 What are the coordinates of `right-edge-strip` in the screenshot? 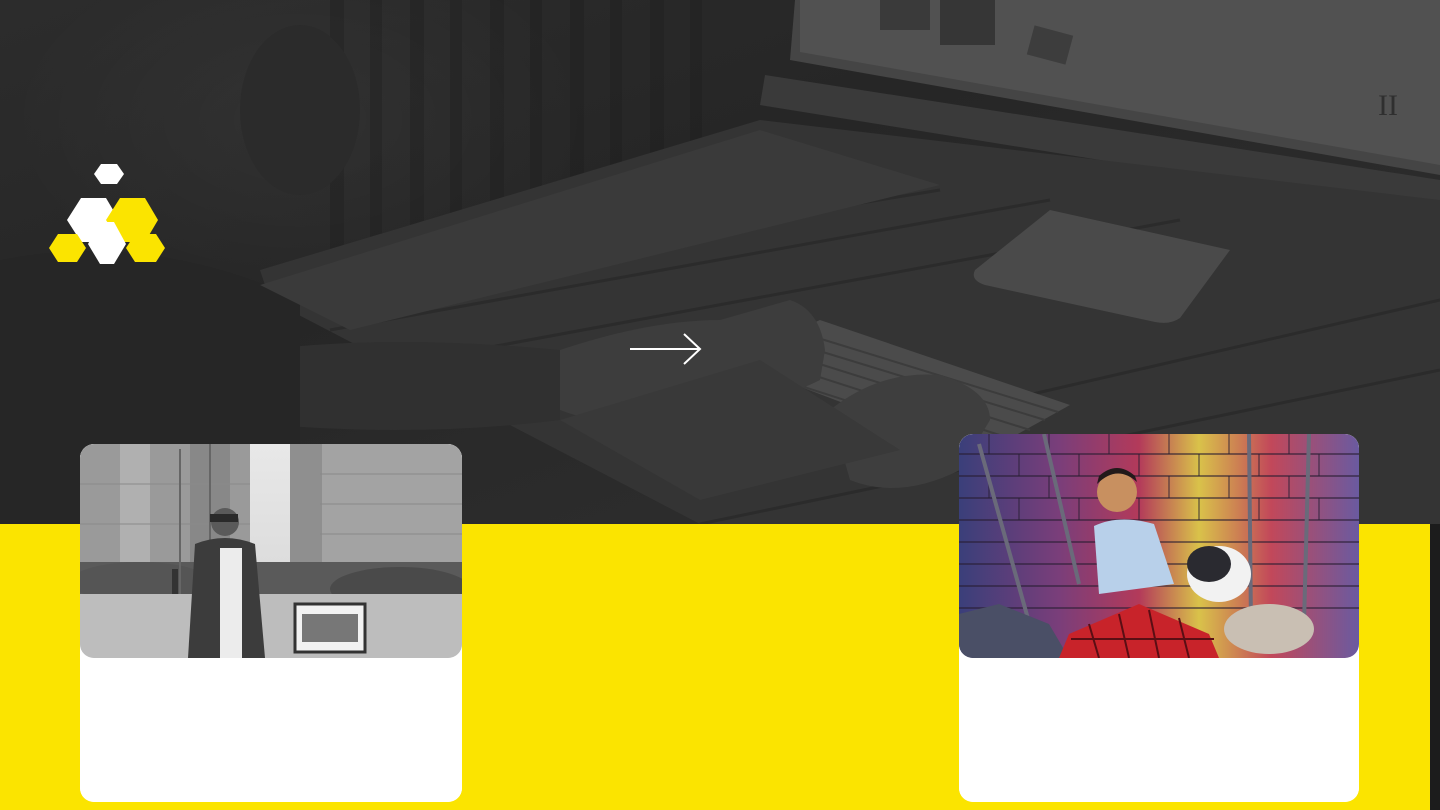 It's located at (1435, 667).